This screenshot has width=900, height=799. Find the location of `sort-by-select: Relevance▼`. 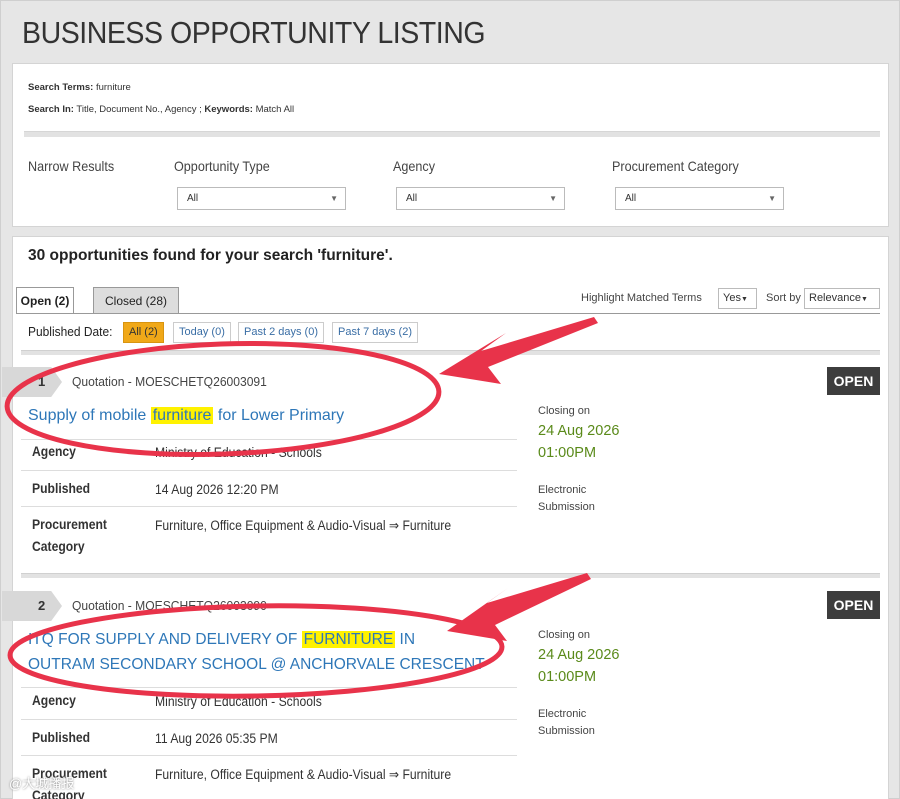

sort-by-select: Relevance▼ is located at coordinates (842, 298).